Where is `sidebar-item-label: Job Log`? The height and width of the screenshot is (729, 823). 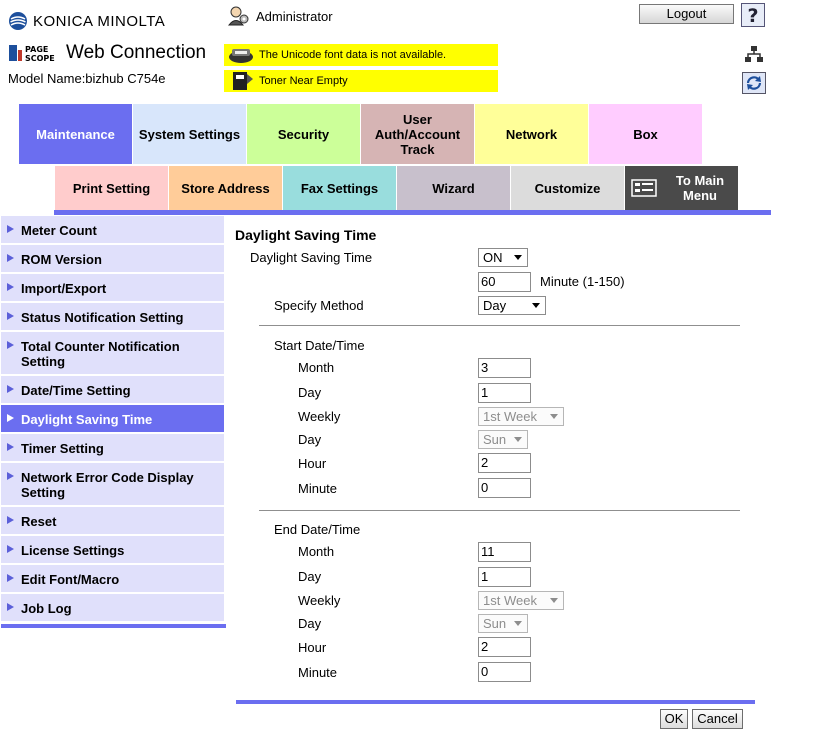 sidebar-item-label: Job Log is located at coordinates (46, 608).